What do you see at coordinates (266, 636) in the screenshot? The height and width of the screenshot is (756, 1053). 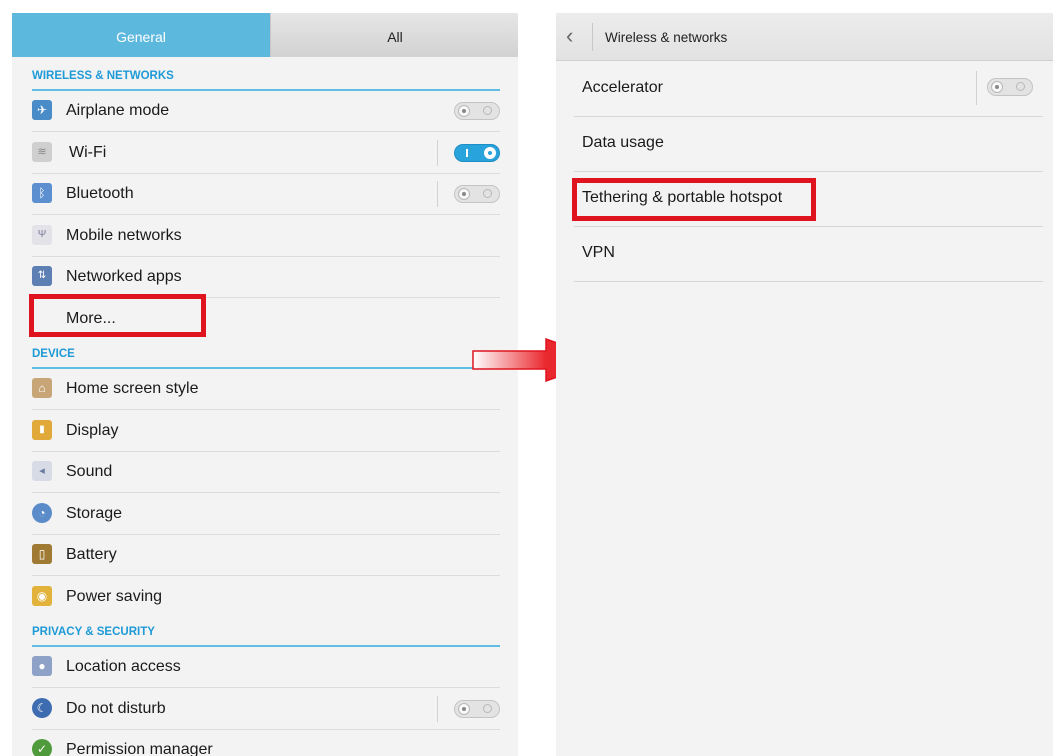 I see `section-header-privacy: PRIVACY & SECURITY` at bounding box center [266, 636].